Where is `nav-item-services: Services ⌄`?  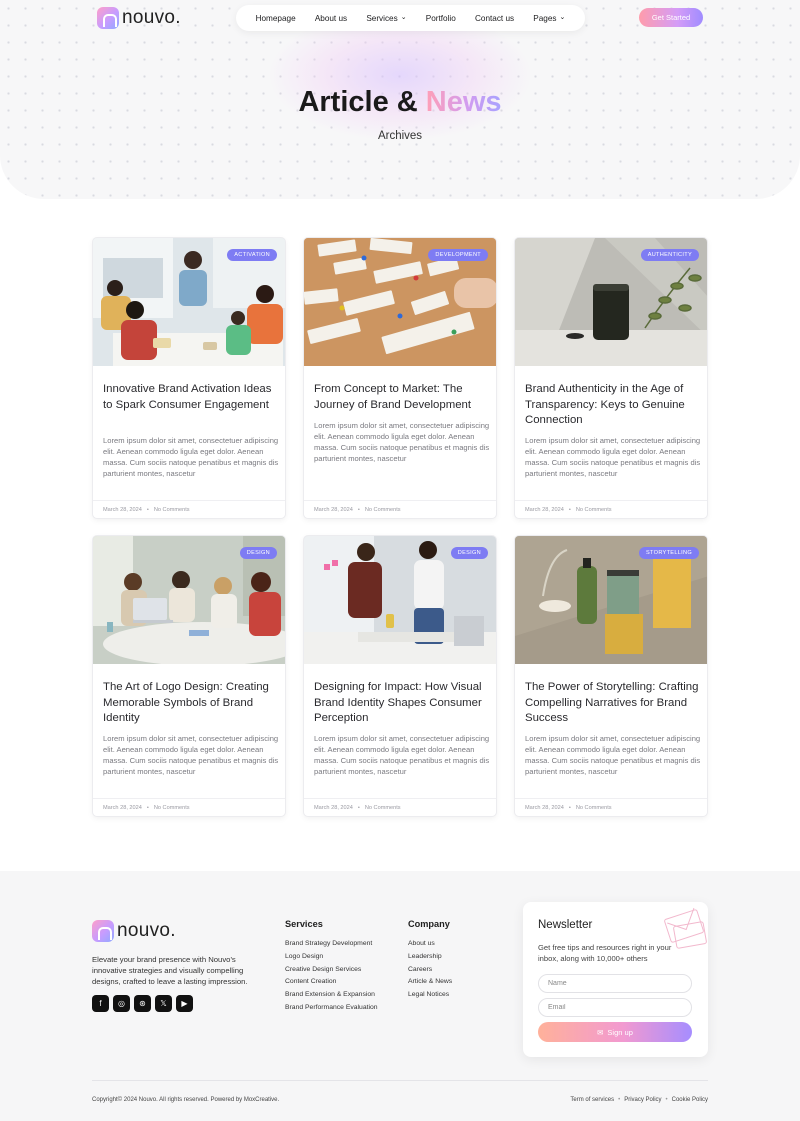 nav-item-services: Services ⌄ is located at coordinates (386, 18).